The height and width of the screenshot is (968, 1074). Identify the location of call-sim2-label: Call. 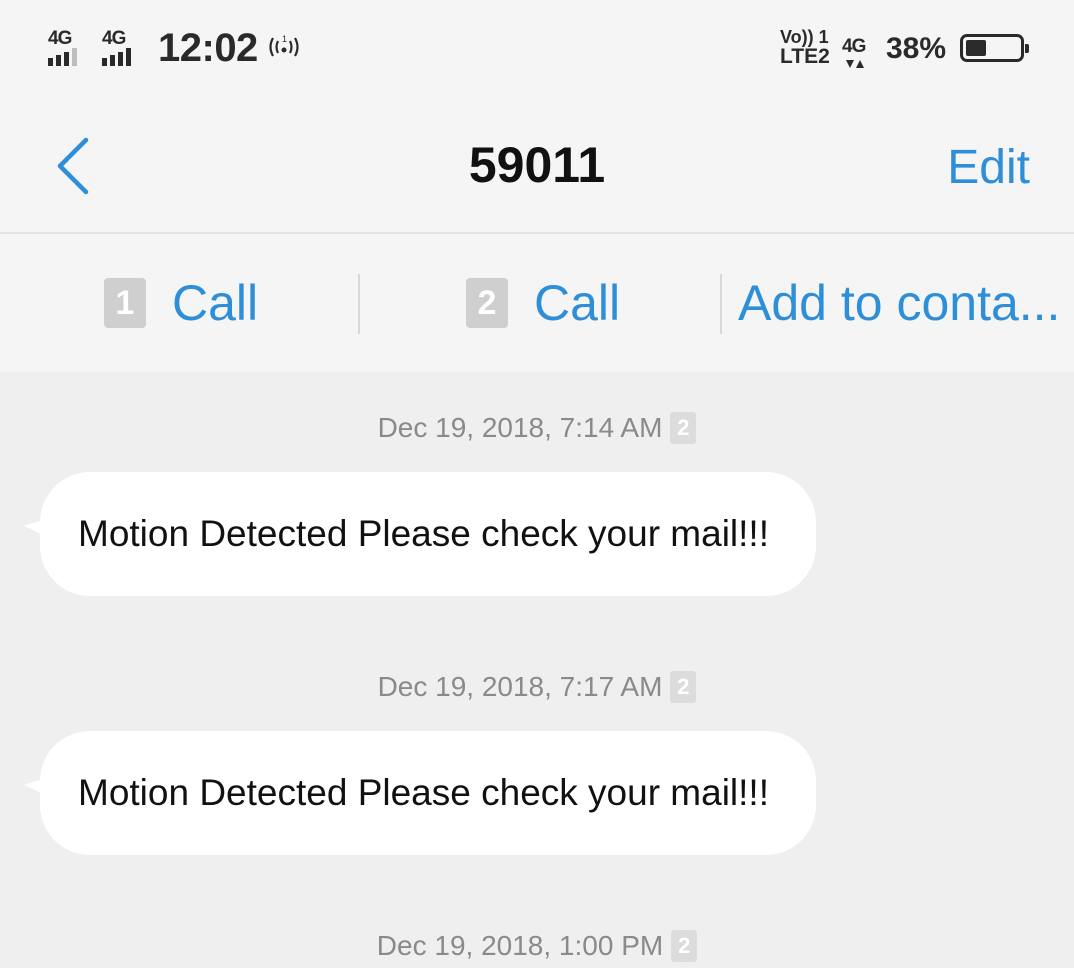
(577, 303).